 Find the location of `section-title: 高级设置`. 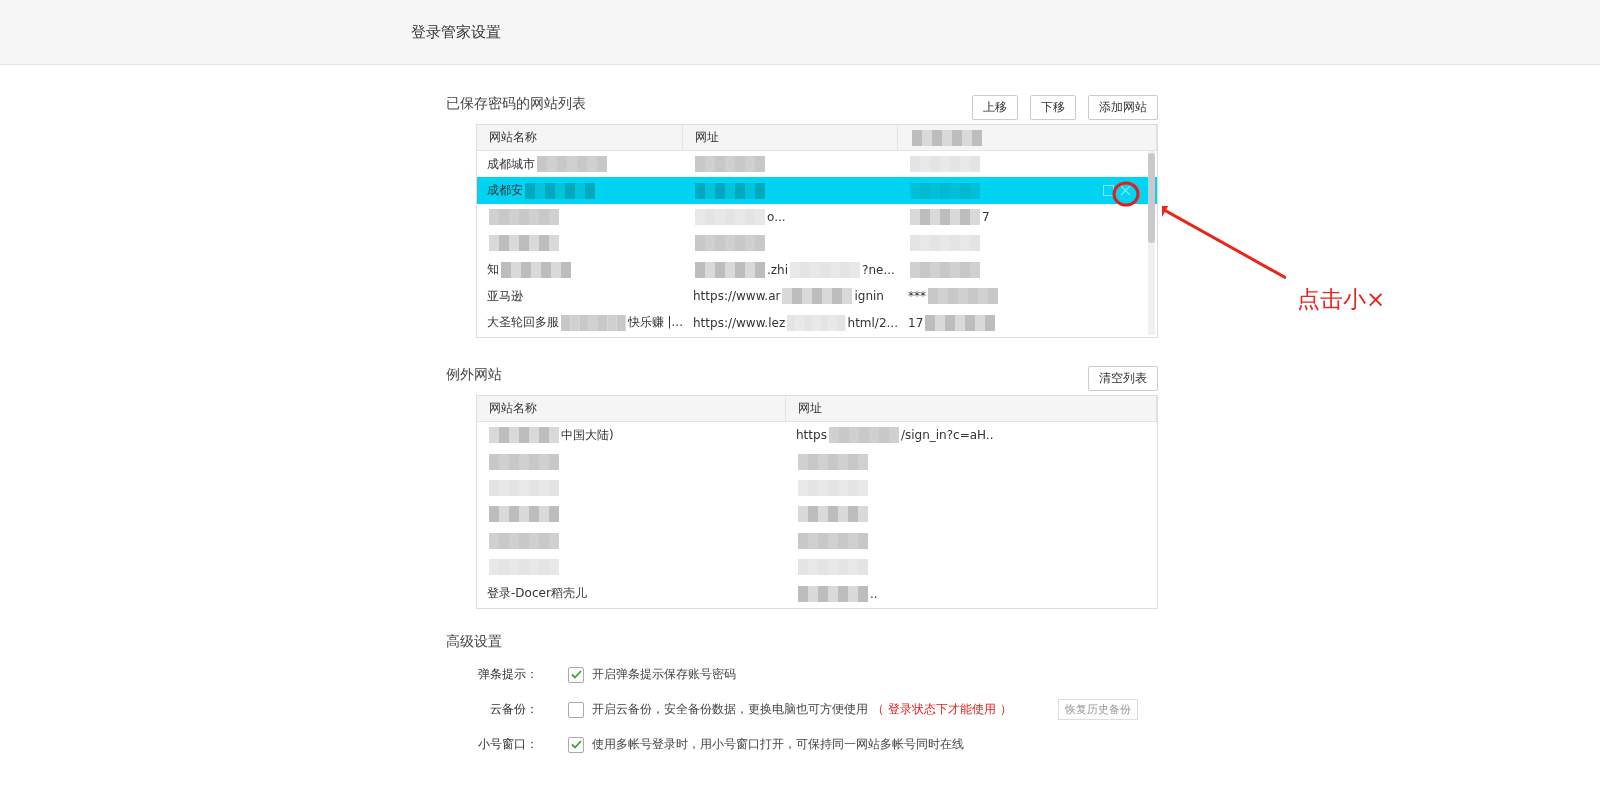

section-title: 高级设置 is located at coordinates (474, 642).